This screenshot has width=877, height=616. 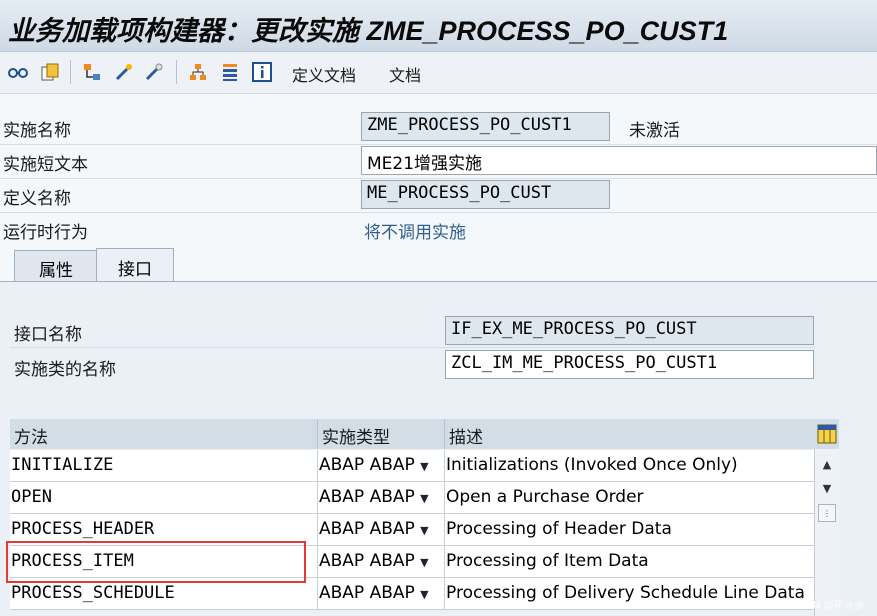 What do you see at coordinates (164, 466) in the screenshot?
I see `table-row-method: INITIALIZE` at bounding box center [164, 466].